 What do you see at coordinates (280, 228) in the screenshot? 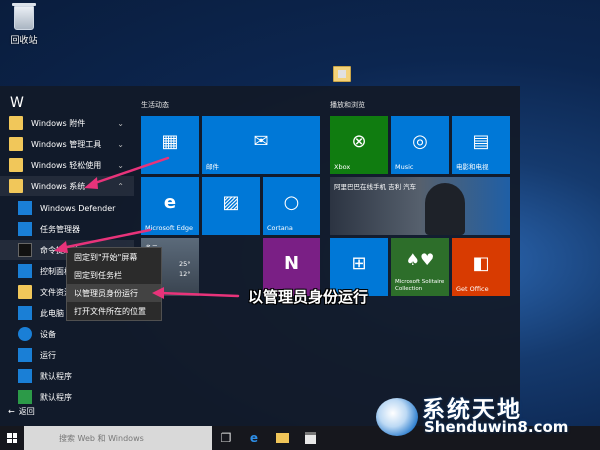
I see `cortana-tile-label: Cortana` at bounding box center [280, 228].